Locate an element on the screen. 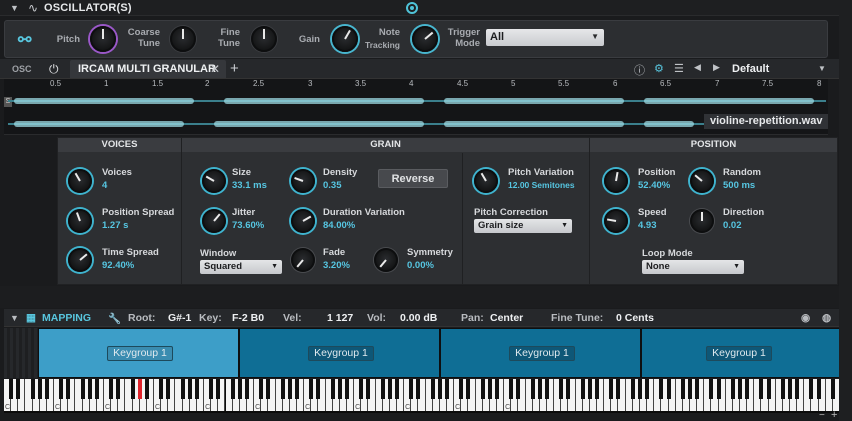 This screenshot has width=852, height=421. trigger-mode-select: All ▼ is located at coordinates (545, 37).